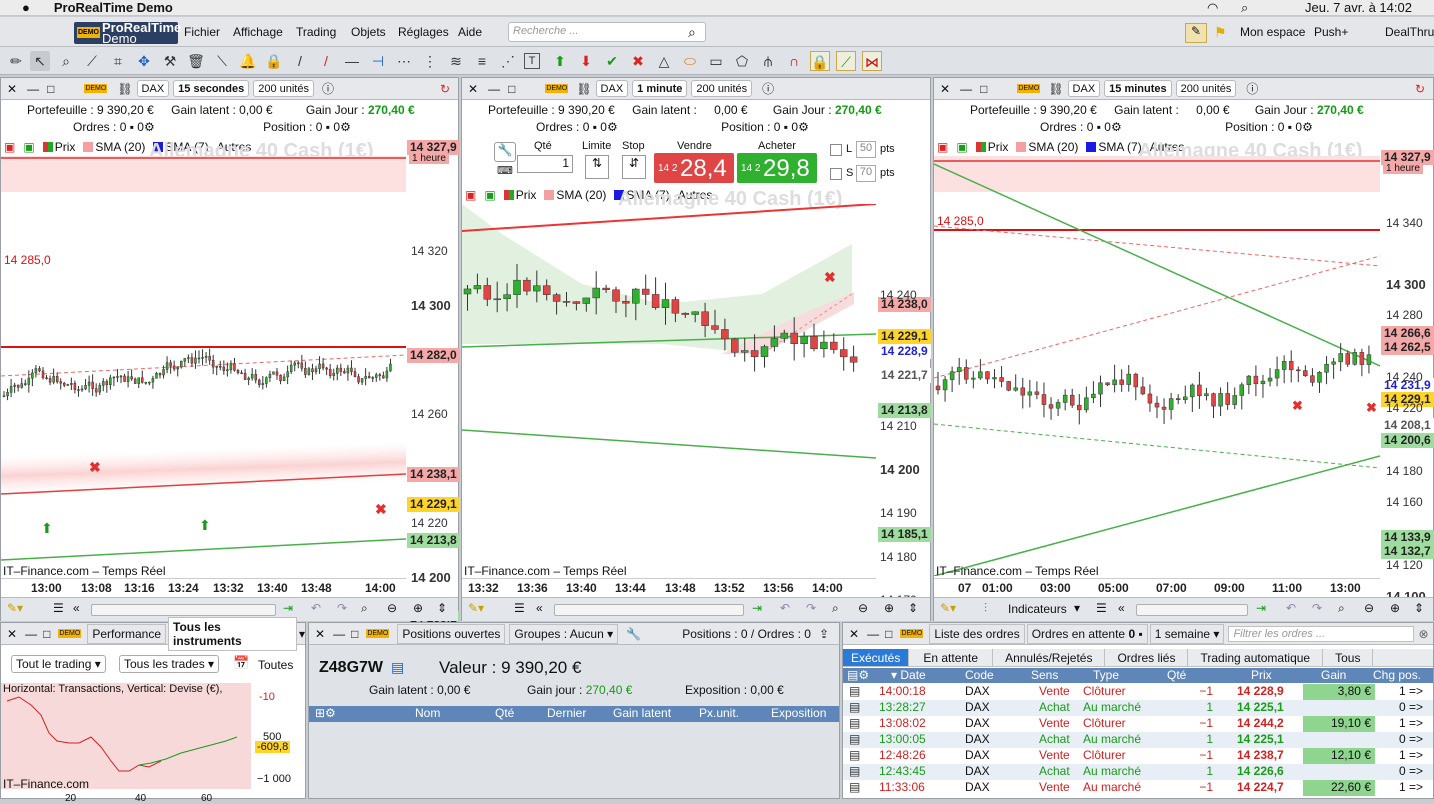 The width and height of the screenshot is (1434, 804). What do you see at coordinates (888, 634) in the screenshot?
I see `maximize-icon: □` at bounding box center [888, 634].